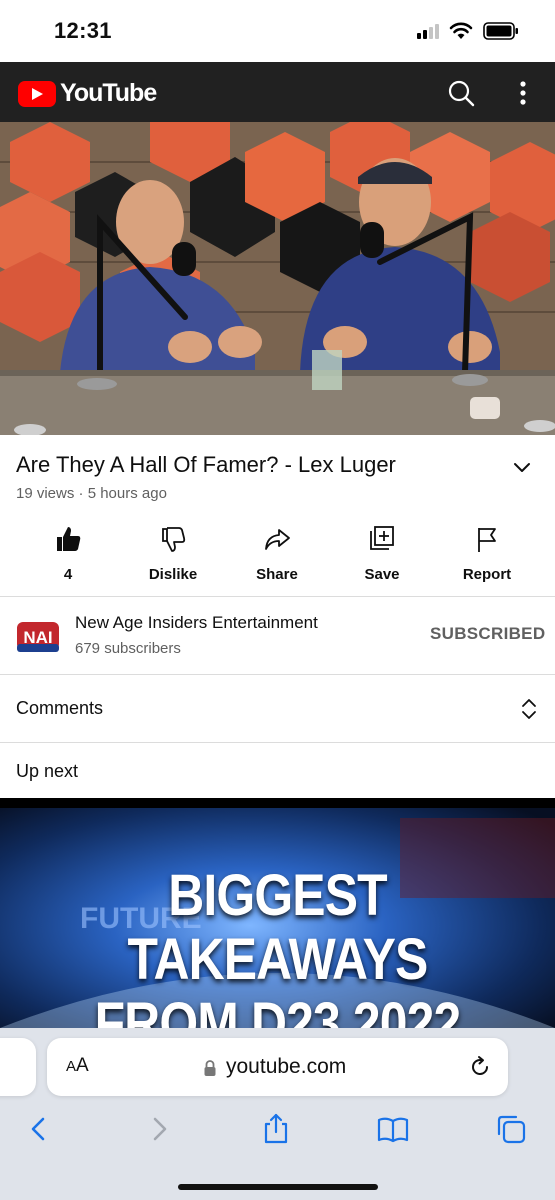  I want to click on reload-icon, so click(480, 1067).